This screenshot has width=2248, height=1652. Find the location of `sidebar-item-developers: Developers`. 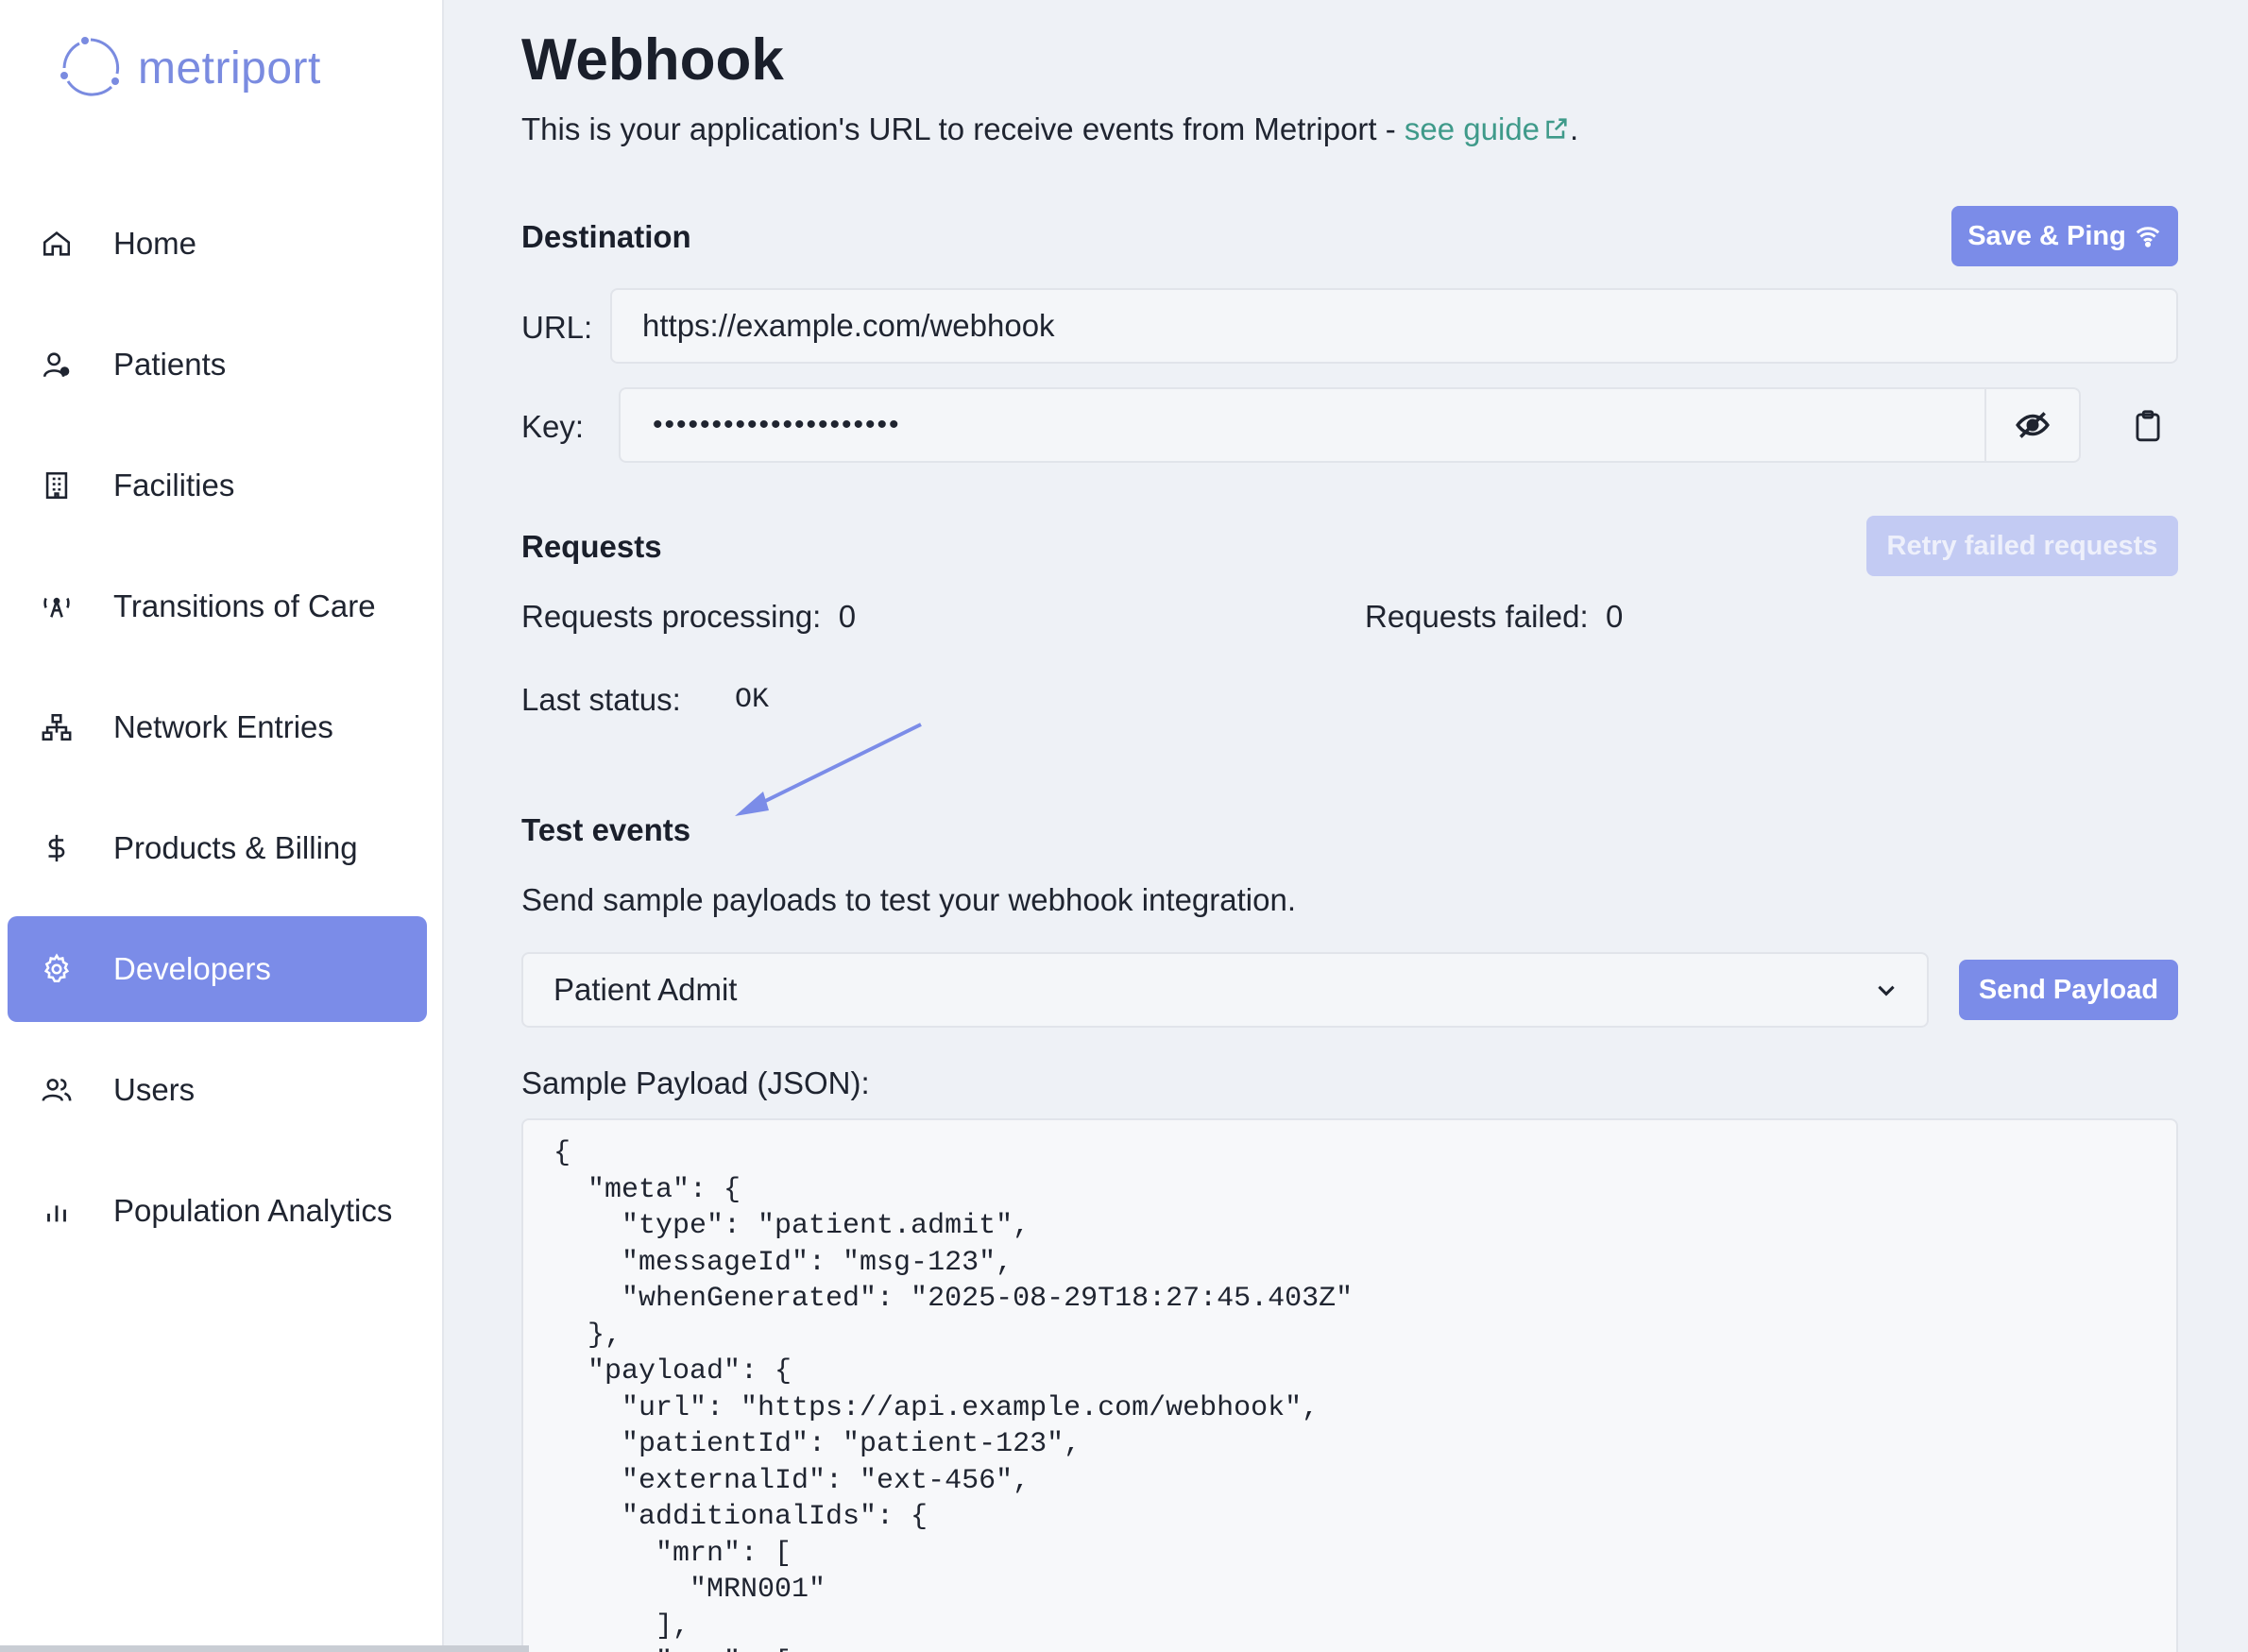

sidebar-item-developers: Developers is located at coordinates (218, 969).